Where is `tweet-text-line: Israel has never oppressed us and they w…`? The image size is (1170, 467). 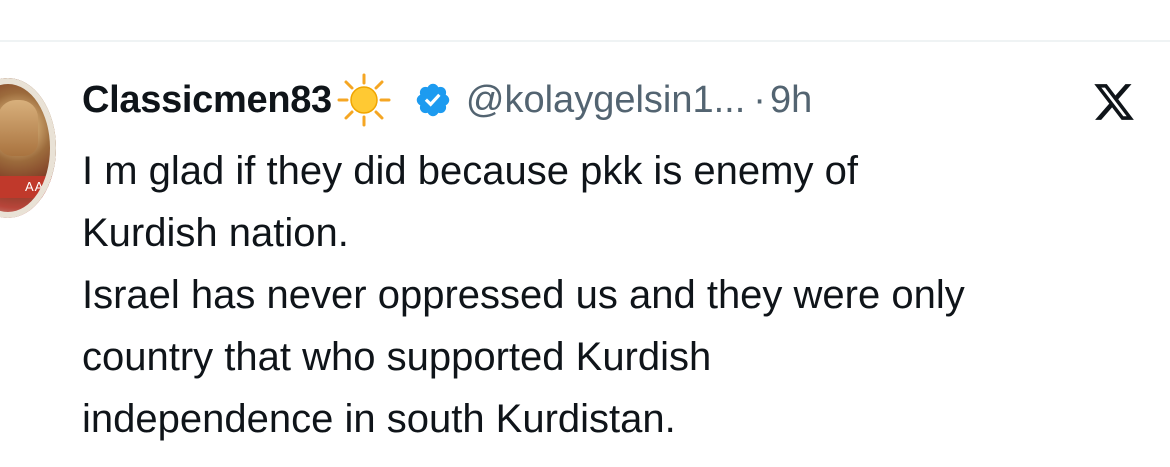
tweet-text-line: Israel has never oppressed us and they w… is located at coordinates (523, 295).